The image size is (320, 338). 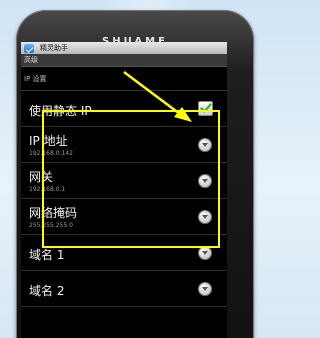 What do you see at coordinates (51, 153) in the screenshot?
I see `pref-summary: 192.168.0.142` at bounding box center [51, 153].